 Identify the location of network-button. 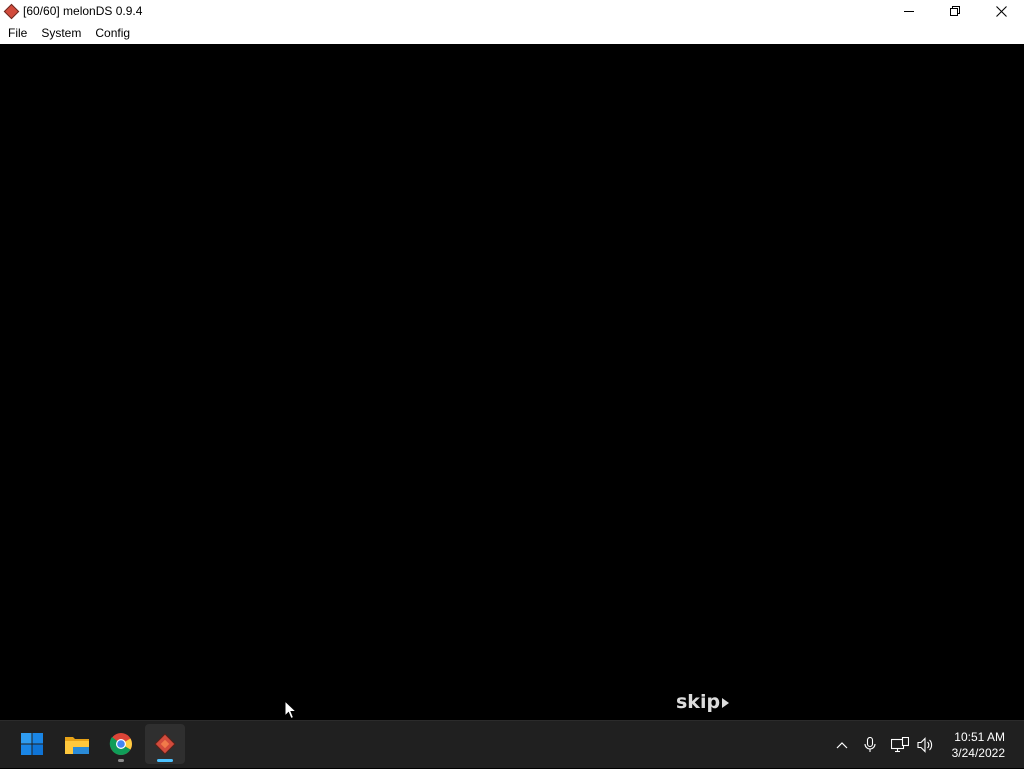
(900, 745).